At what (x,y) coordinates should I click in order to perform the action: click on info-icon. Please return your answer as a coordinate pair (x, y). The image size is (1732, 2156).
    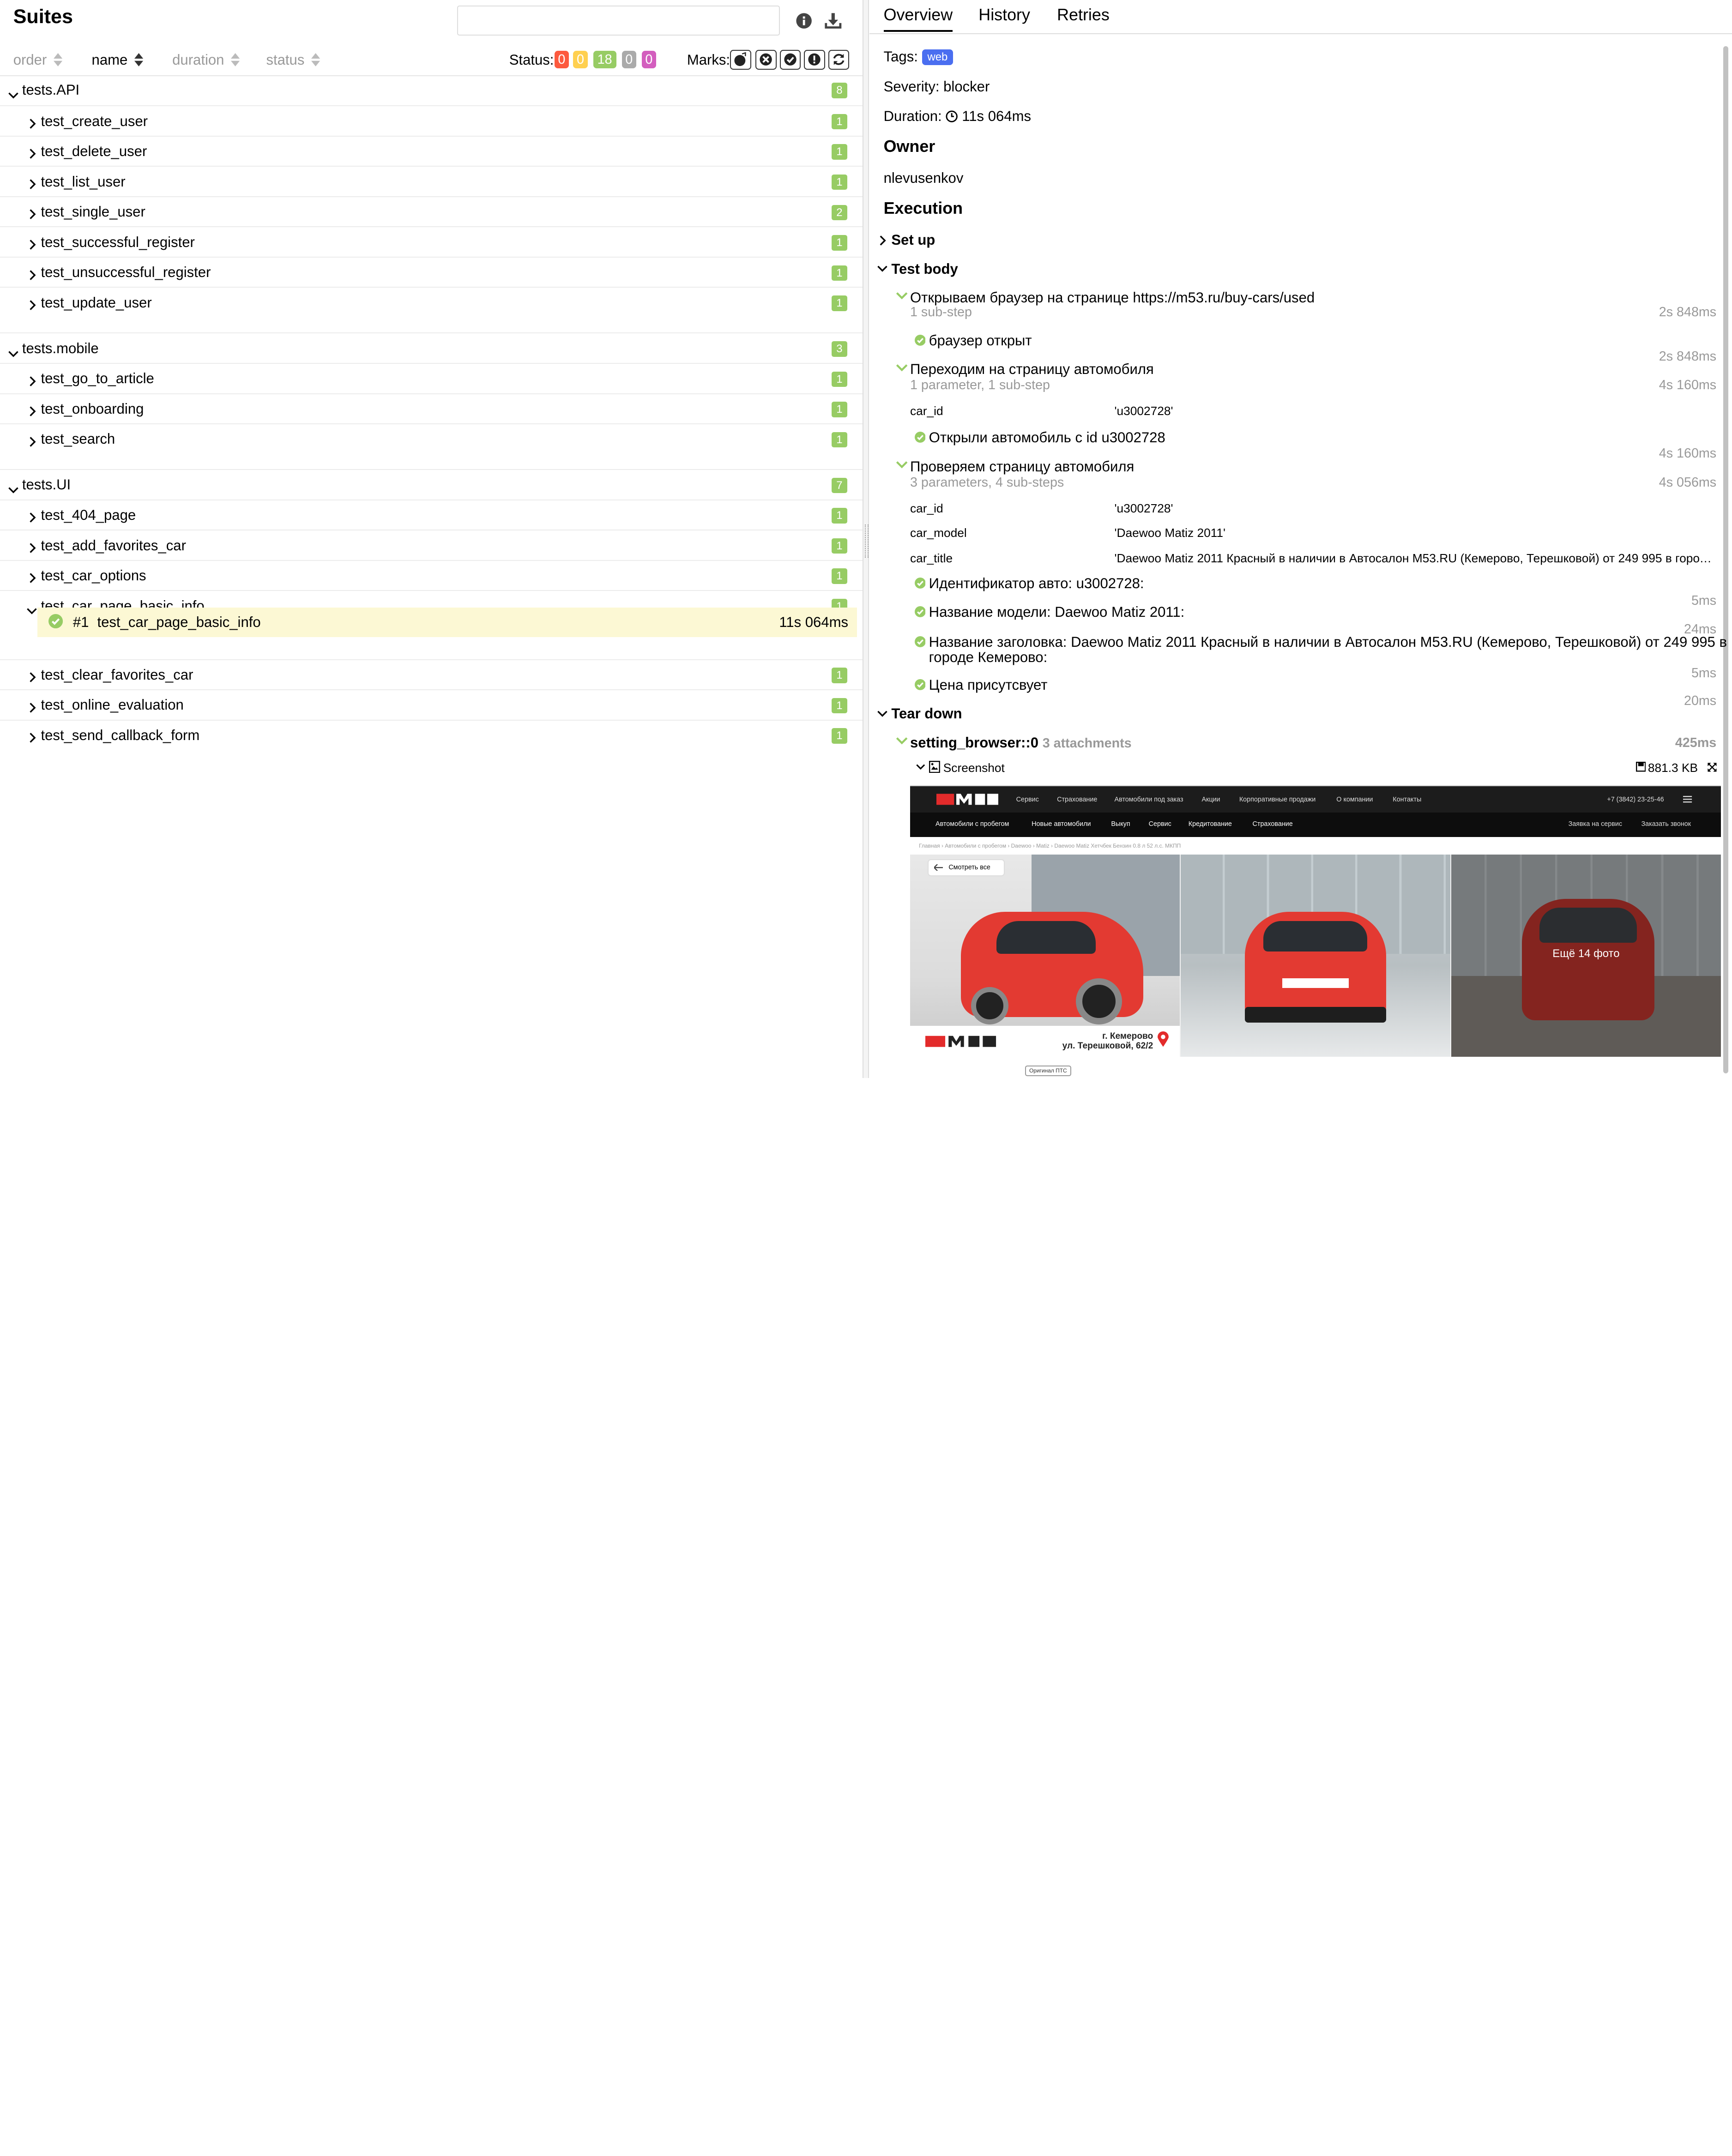
    Looking at the image, I should click on (804, 21).